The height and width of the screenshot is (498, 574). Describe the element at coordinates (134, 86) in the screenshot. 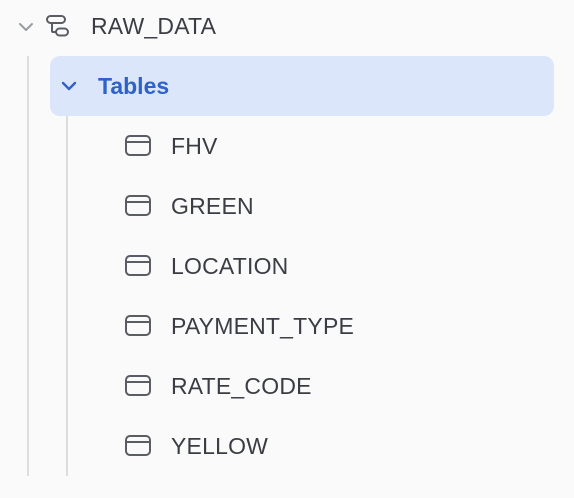

I see `folder-label: Tables` at that location.